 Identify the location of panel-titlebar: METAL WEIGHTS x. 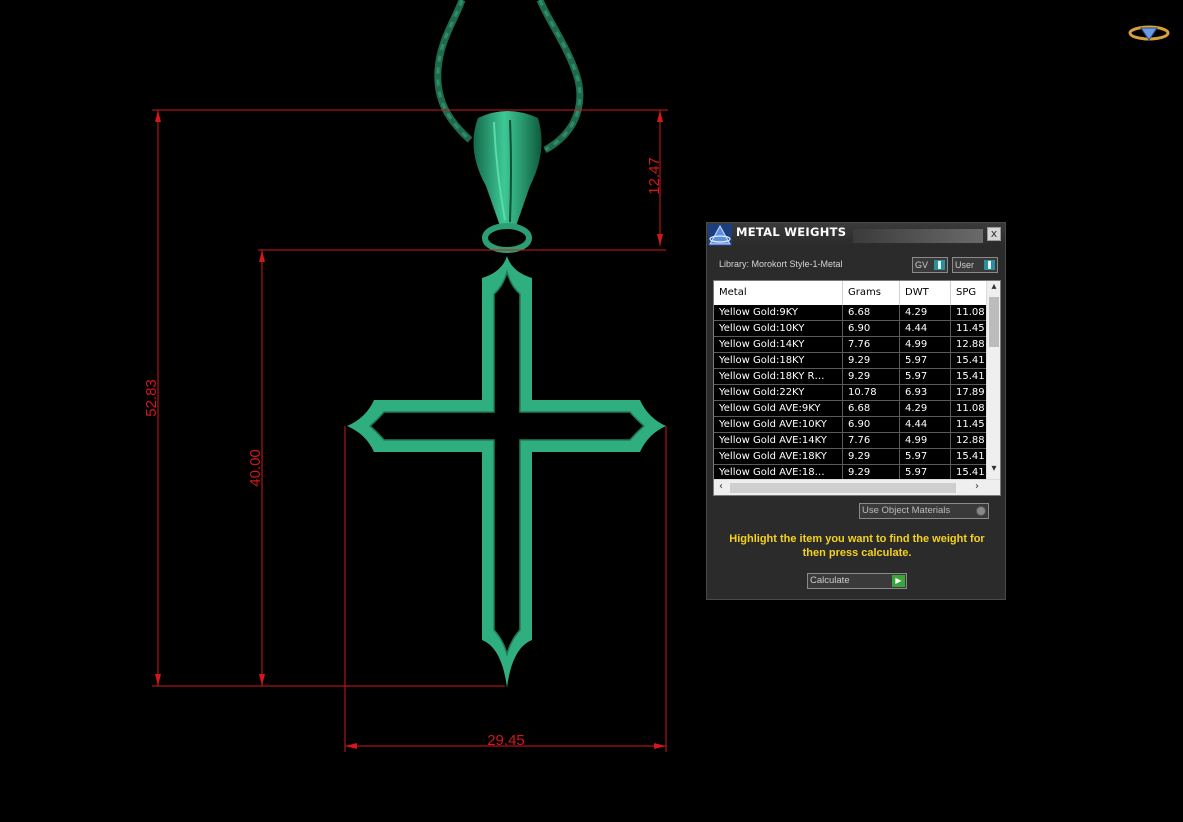
(856, 235).